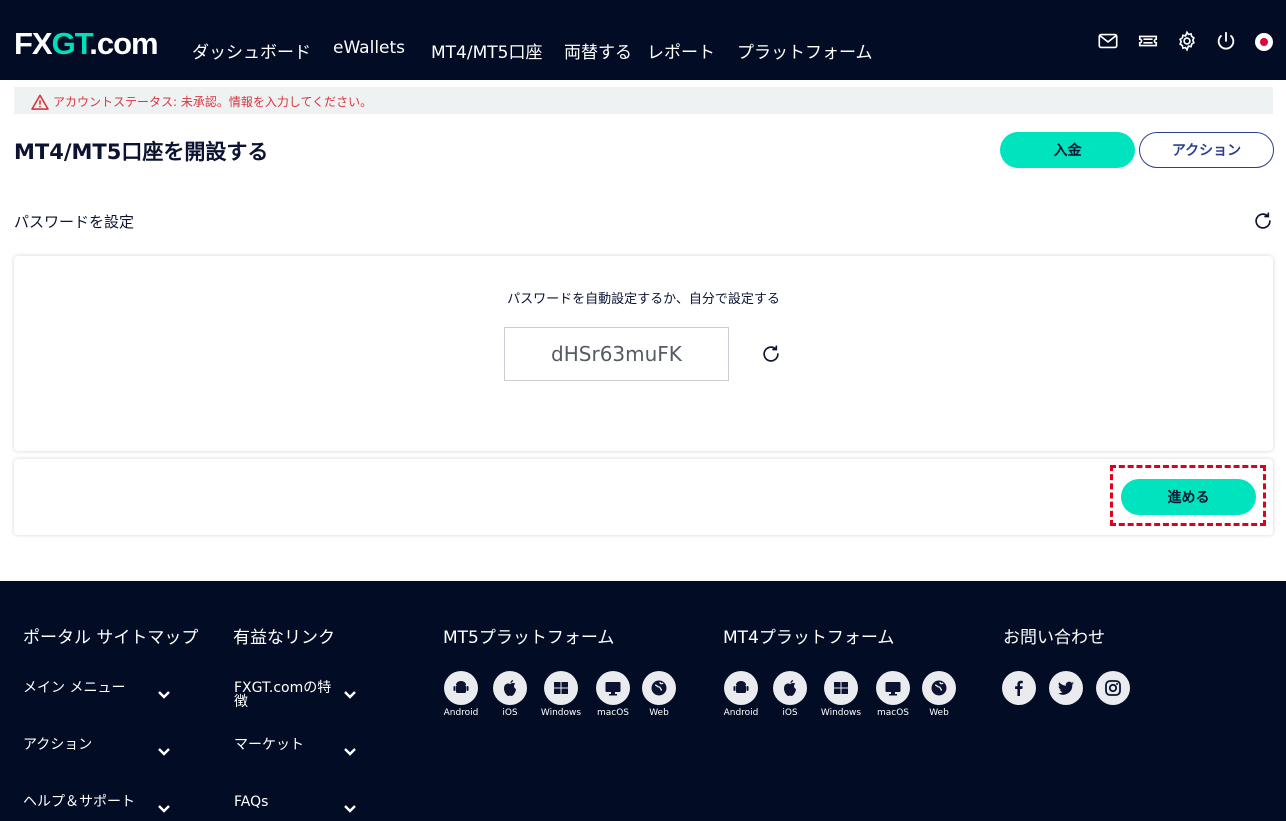 This screenshot has height=821, width=1286. I want to click on footer-heading-mt5: MT5プラットフォーム, so click(529, 638).